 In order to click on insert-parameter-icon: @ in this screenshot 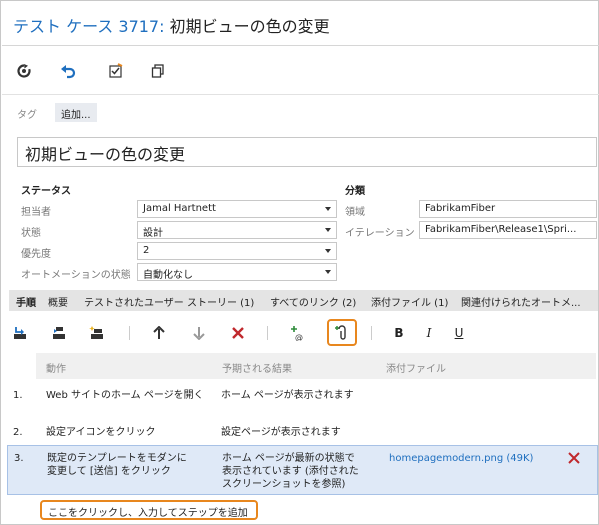, I will do `click(299, 333)`.